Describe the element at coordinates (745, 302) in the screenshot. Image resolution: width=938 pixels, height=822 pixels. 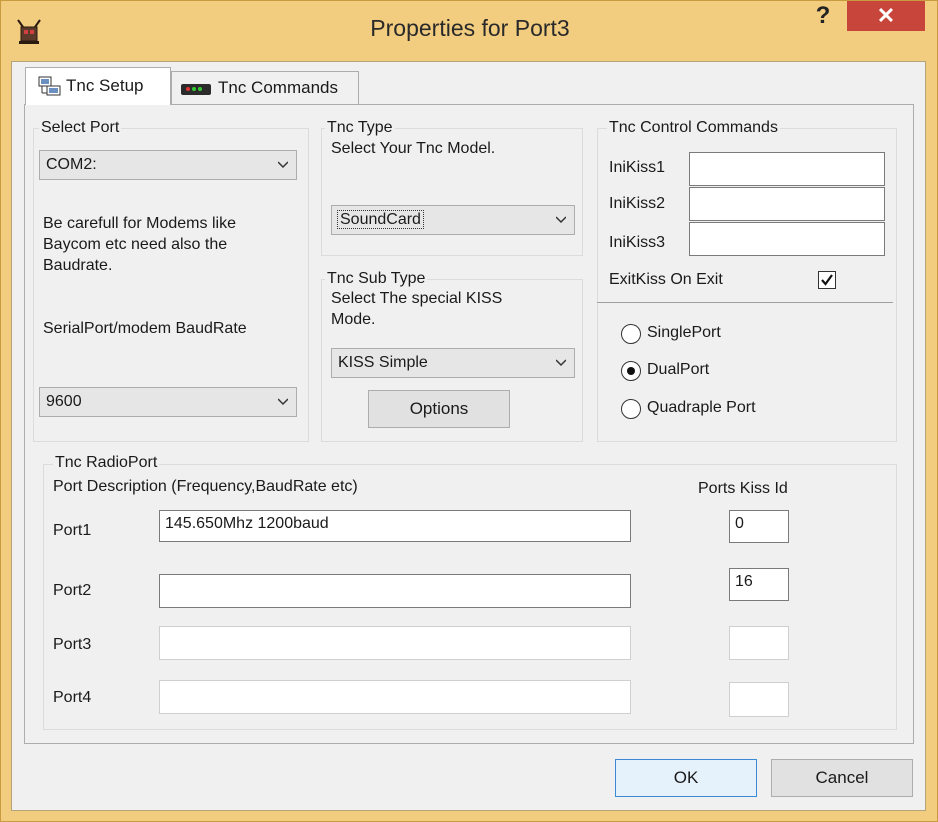
I see `separator` at that location.